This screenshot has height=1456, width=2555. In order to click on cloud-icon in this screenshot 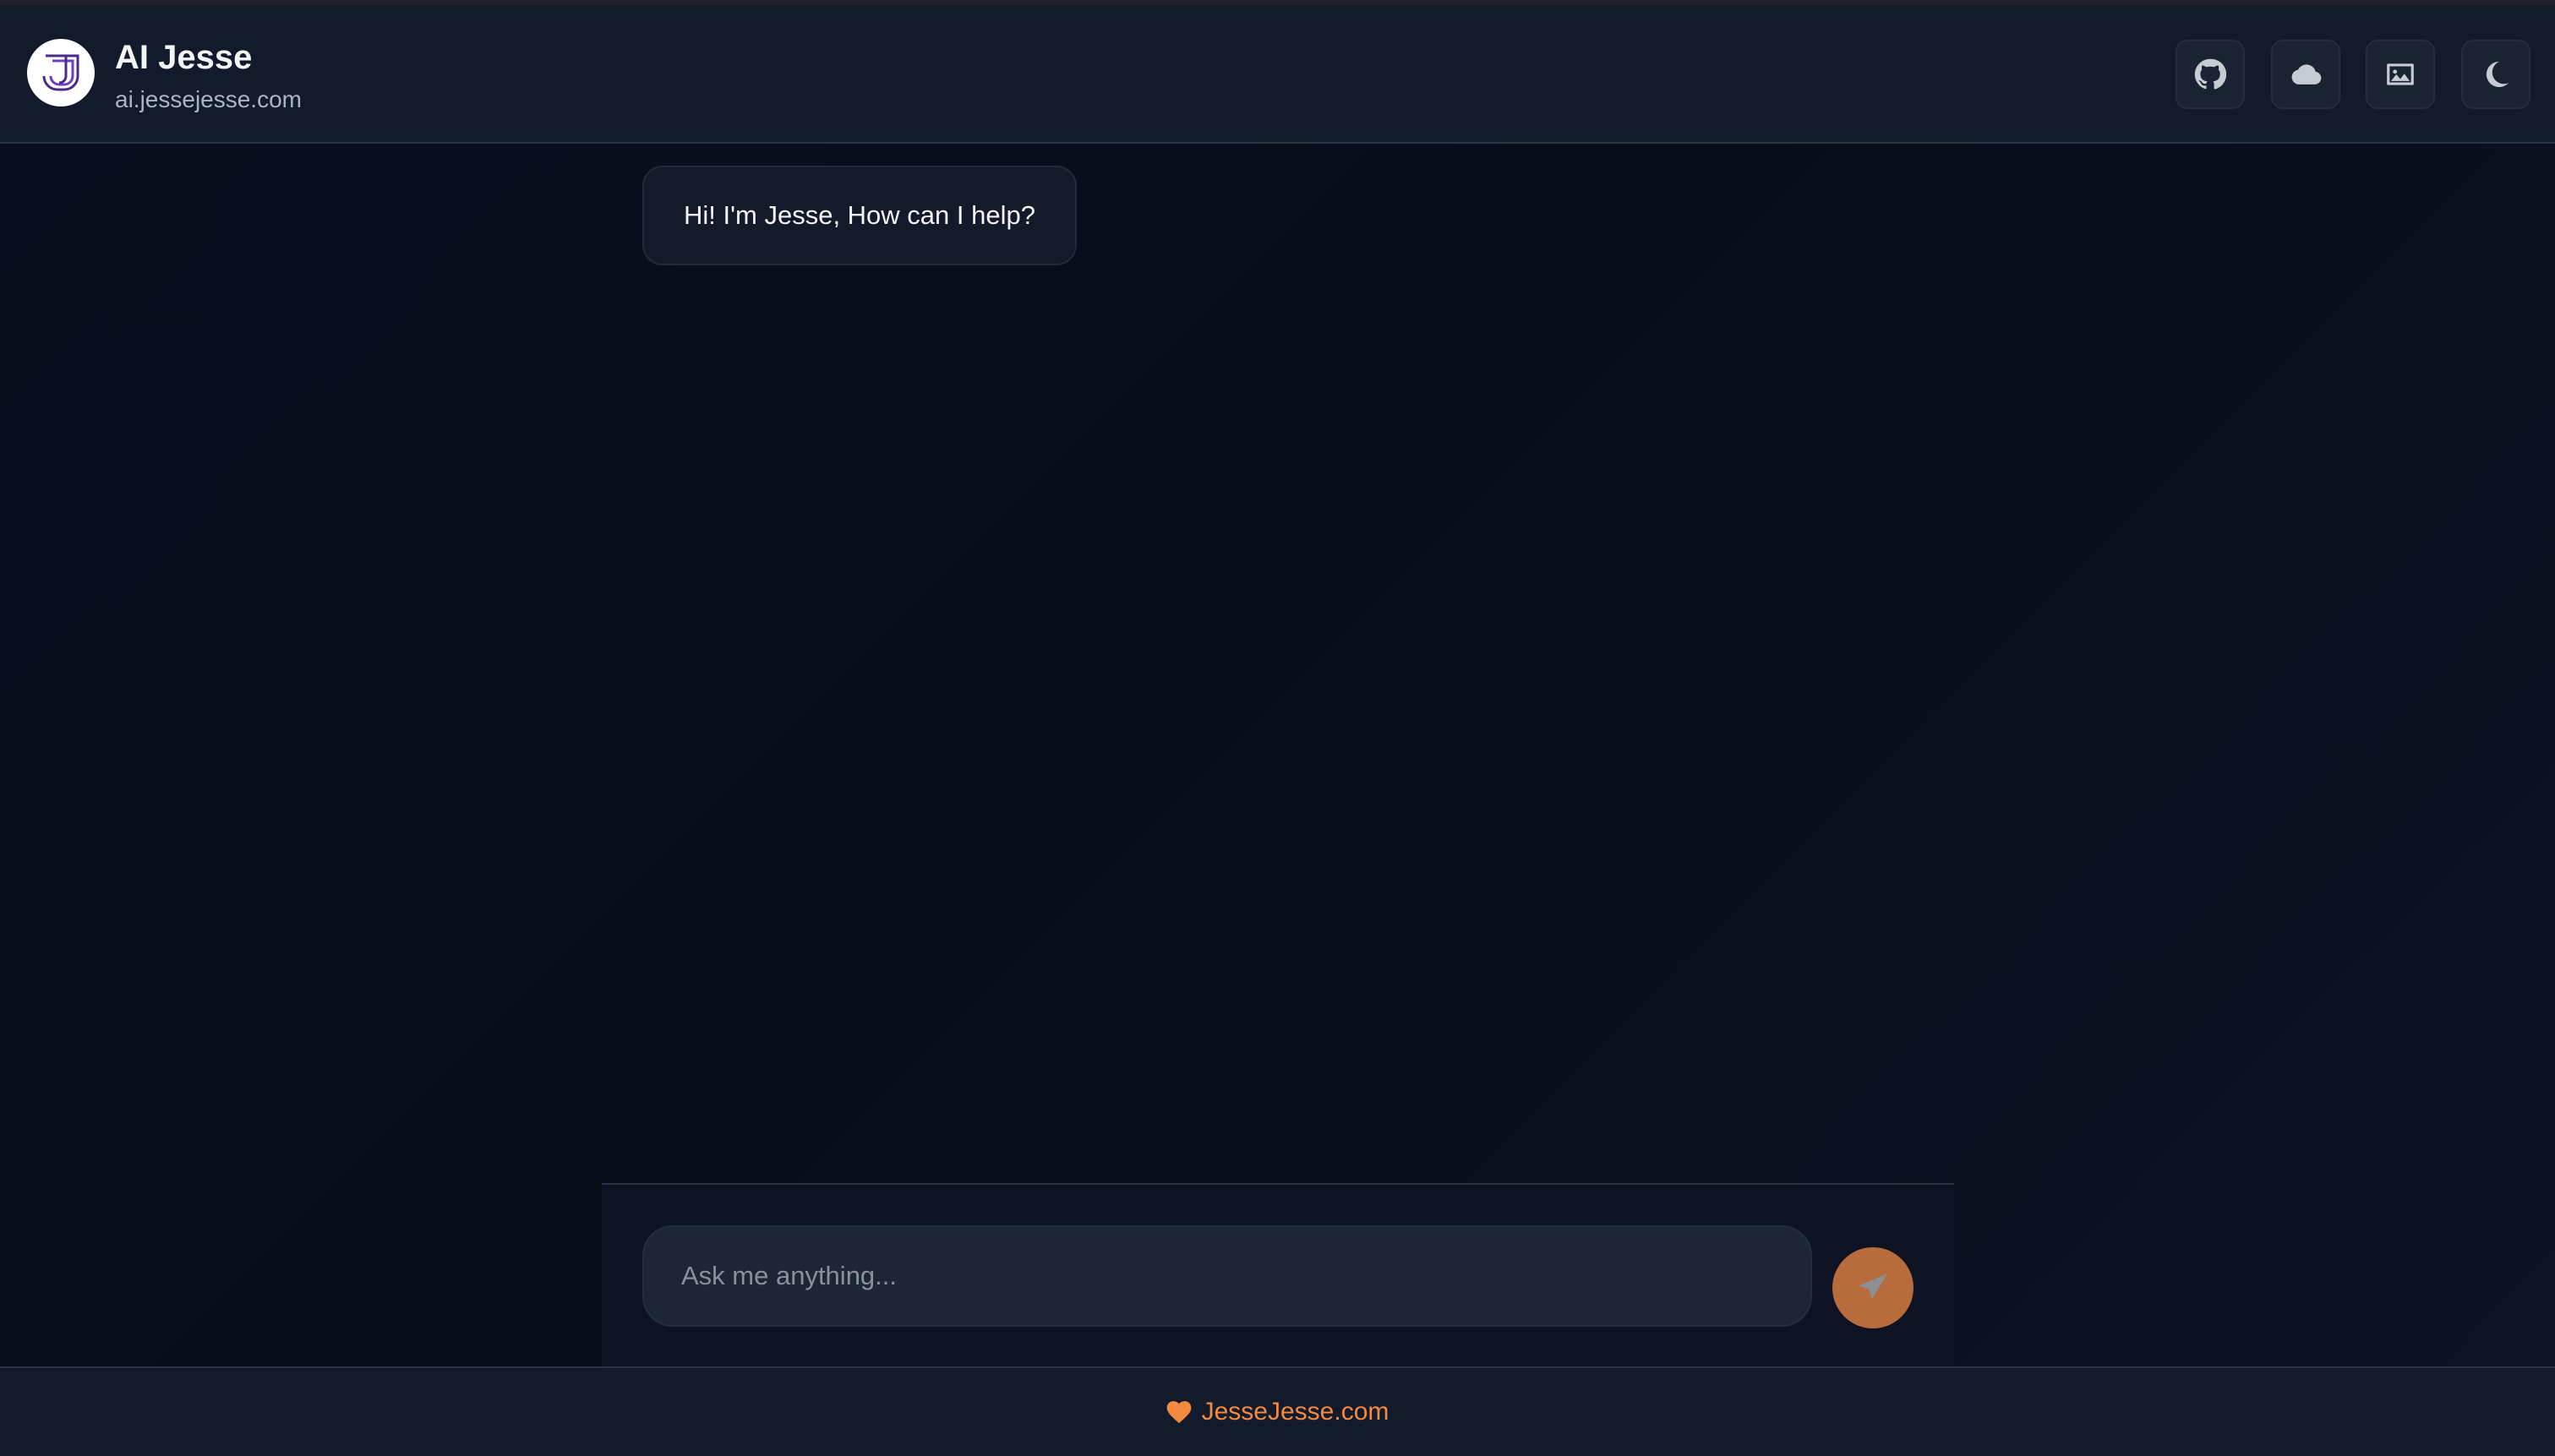, I will do `click(2306, 74)`.